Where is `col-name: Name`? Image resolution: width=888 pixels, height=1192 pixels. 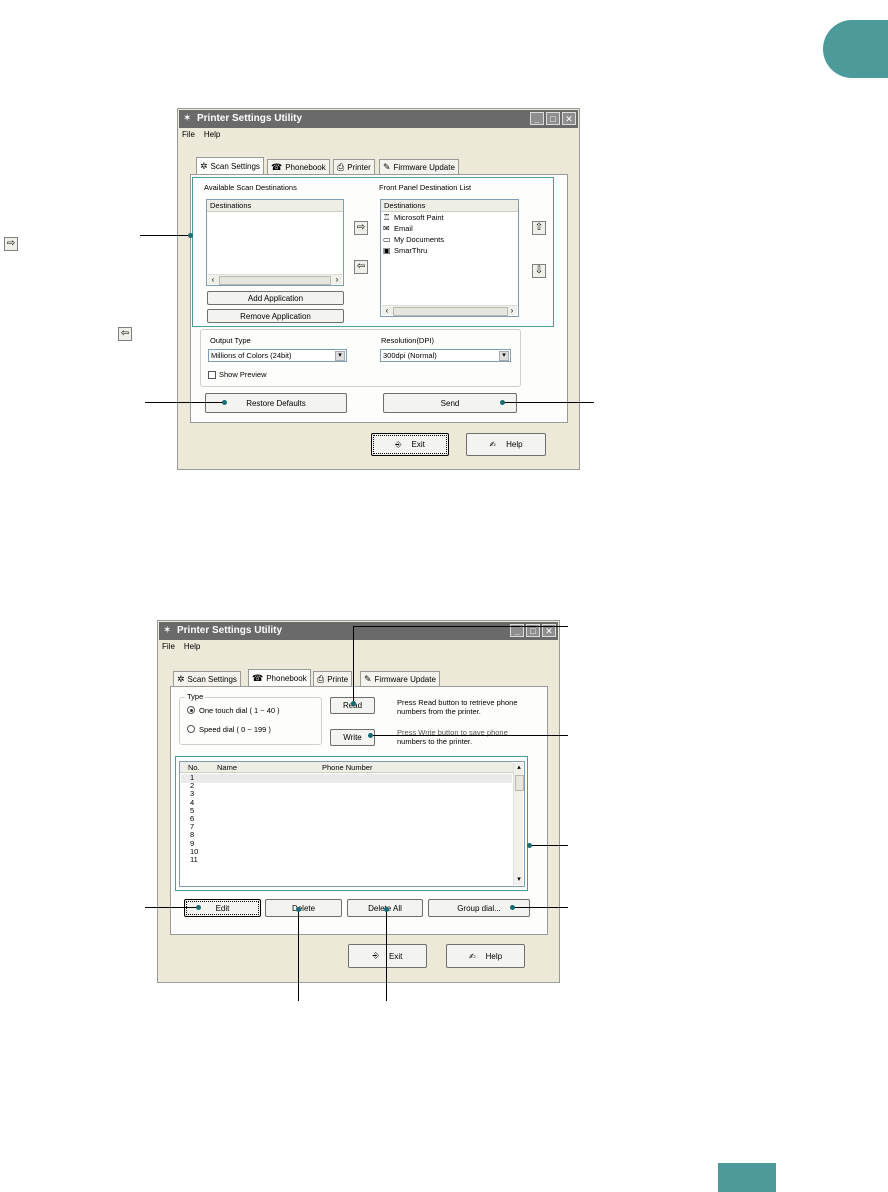
col-name: Name is located at coordinates (227, 767).